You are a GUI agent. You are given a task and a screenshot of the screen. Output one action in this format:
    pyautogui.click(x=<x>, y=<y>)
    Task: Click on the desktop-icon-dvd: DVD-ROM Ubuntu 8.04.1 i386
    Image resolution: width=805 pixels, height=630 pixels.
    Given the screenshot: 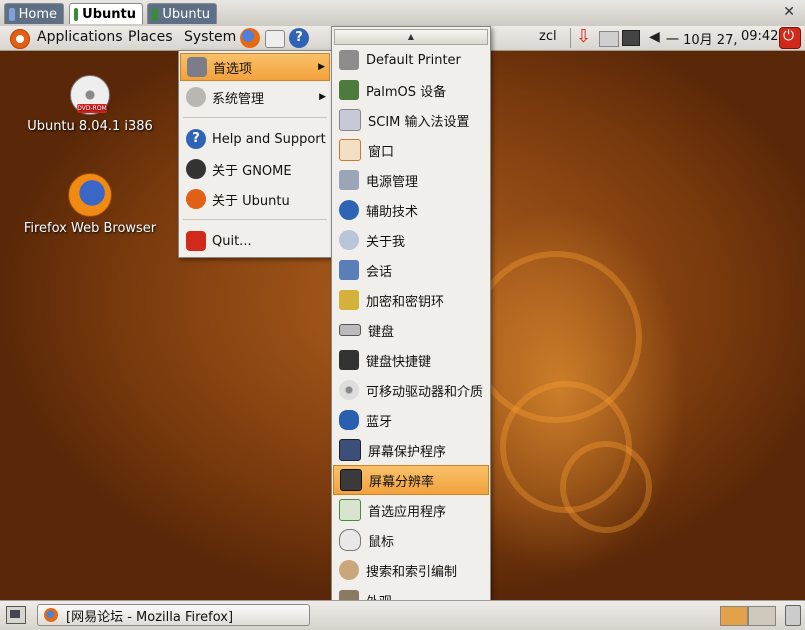 What is the action you would take?
    pyautogui.click(x=90, y=104)
    